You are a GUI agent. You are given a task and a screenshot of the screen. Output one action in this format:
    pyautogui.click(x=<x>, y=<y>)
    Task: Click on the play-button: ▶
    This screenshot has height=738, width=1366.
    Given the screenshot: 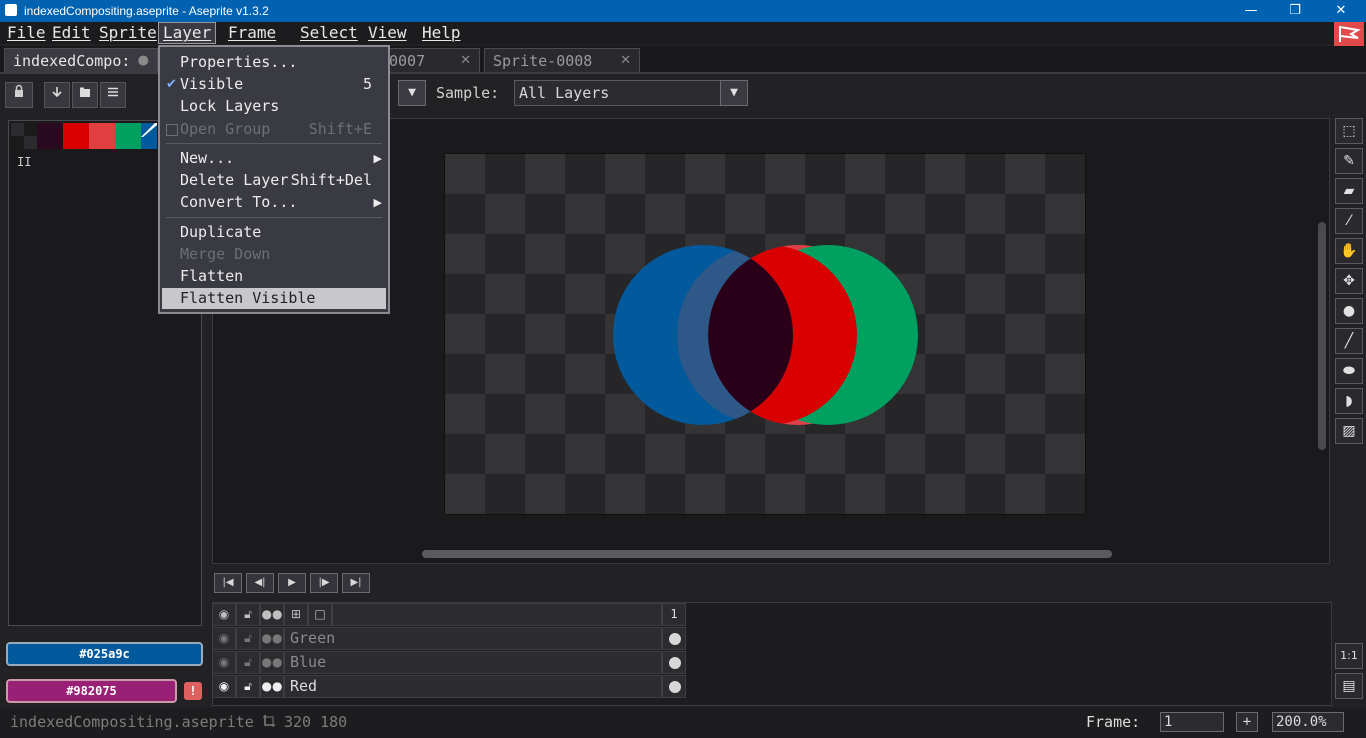 What is the action you would take?
    pyautogui.click(x=292, y=583)
    